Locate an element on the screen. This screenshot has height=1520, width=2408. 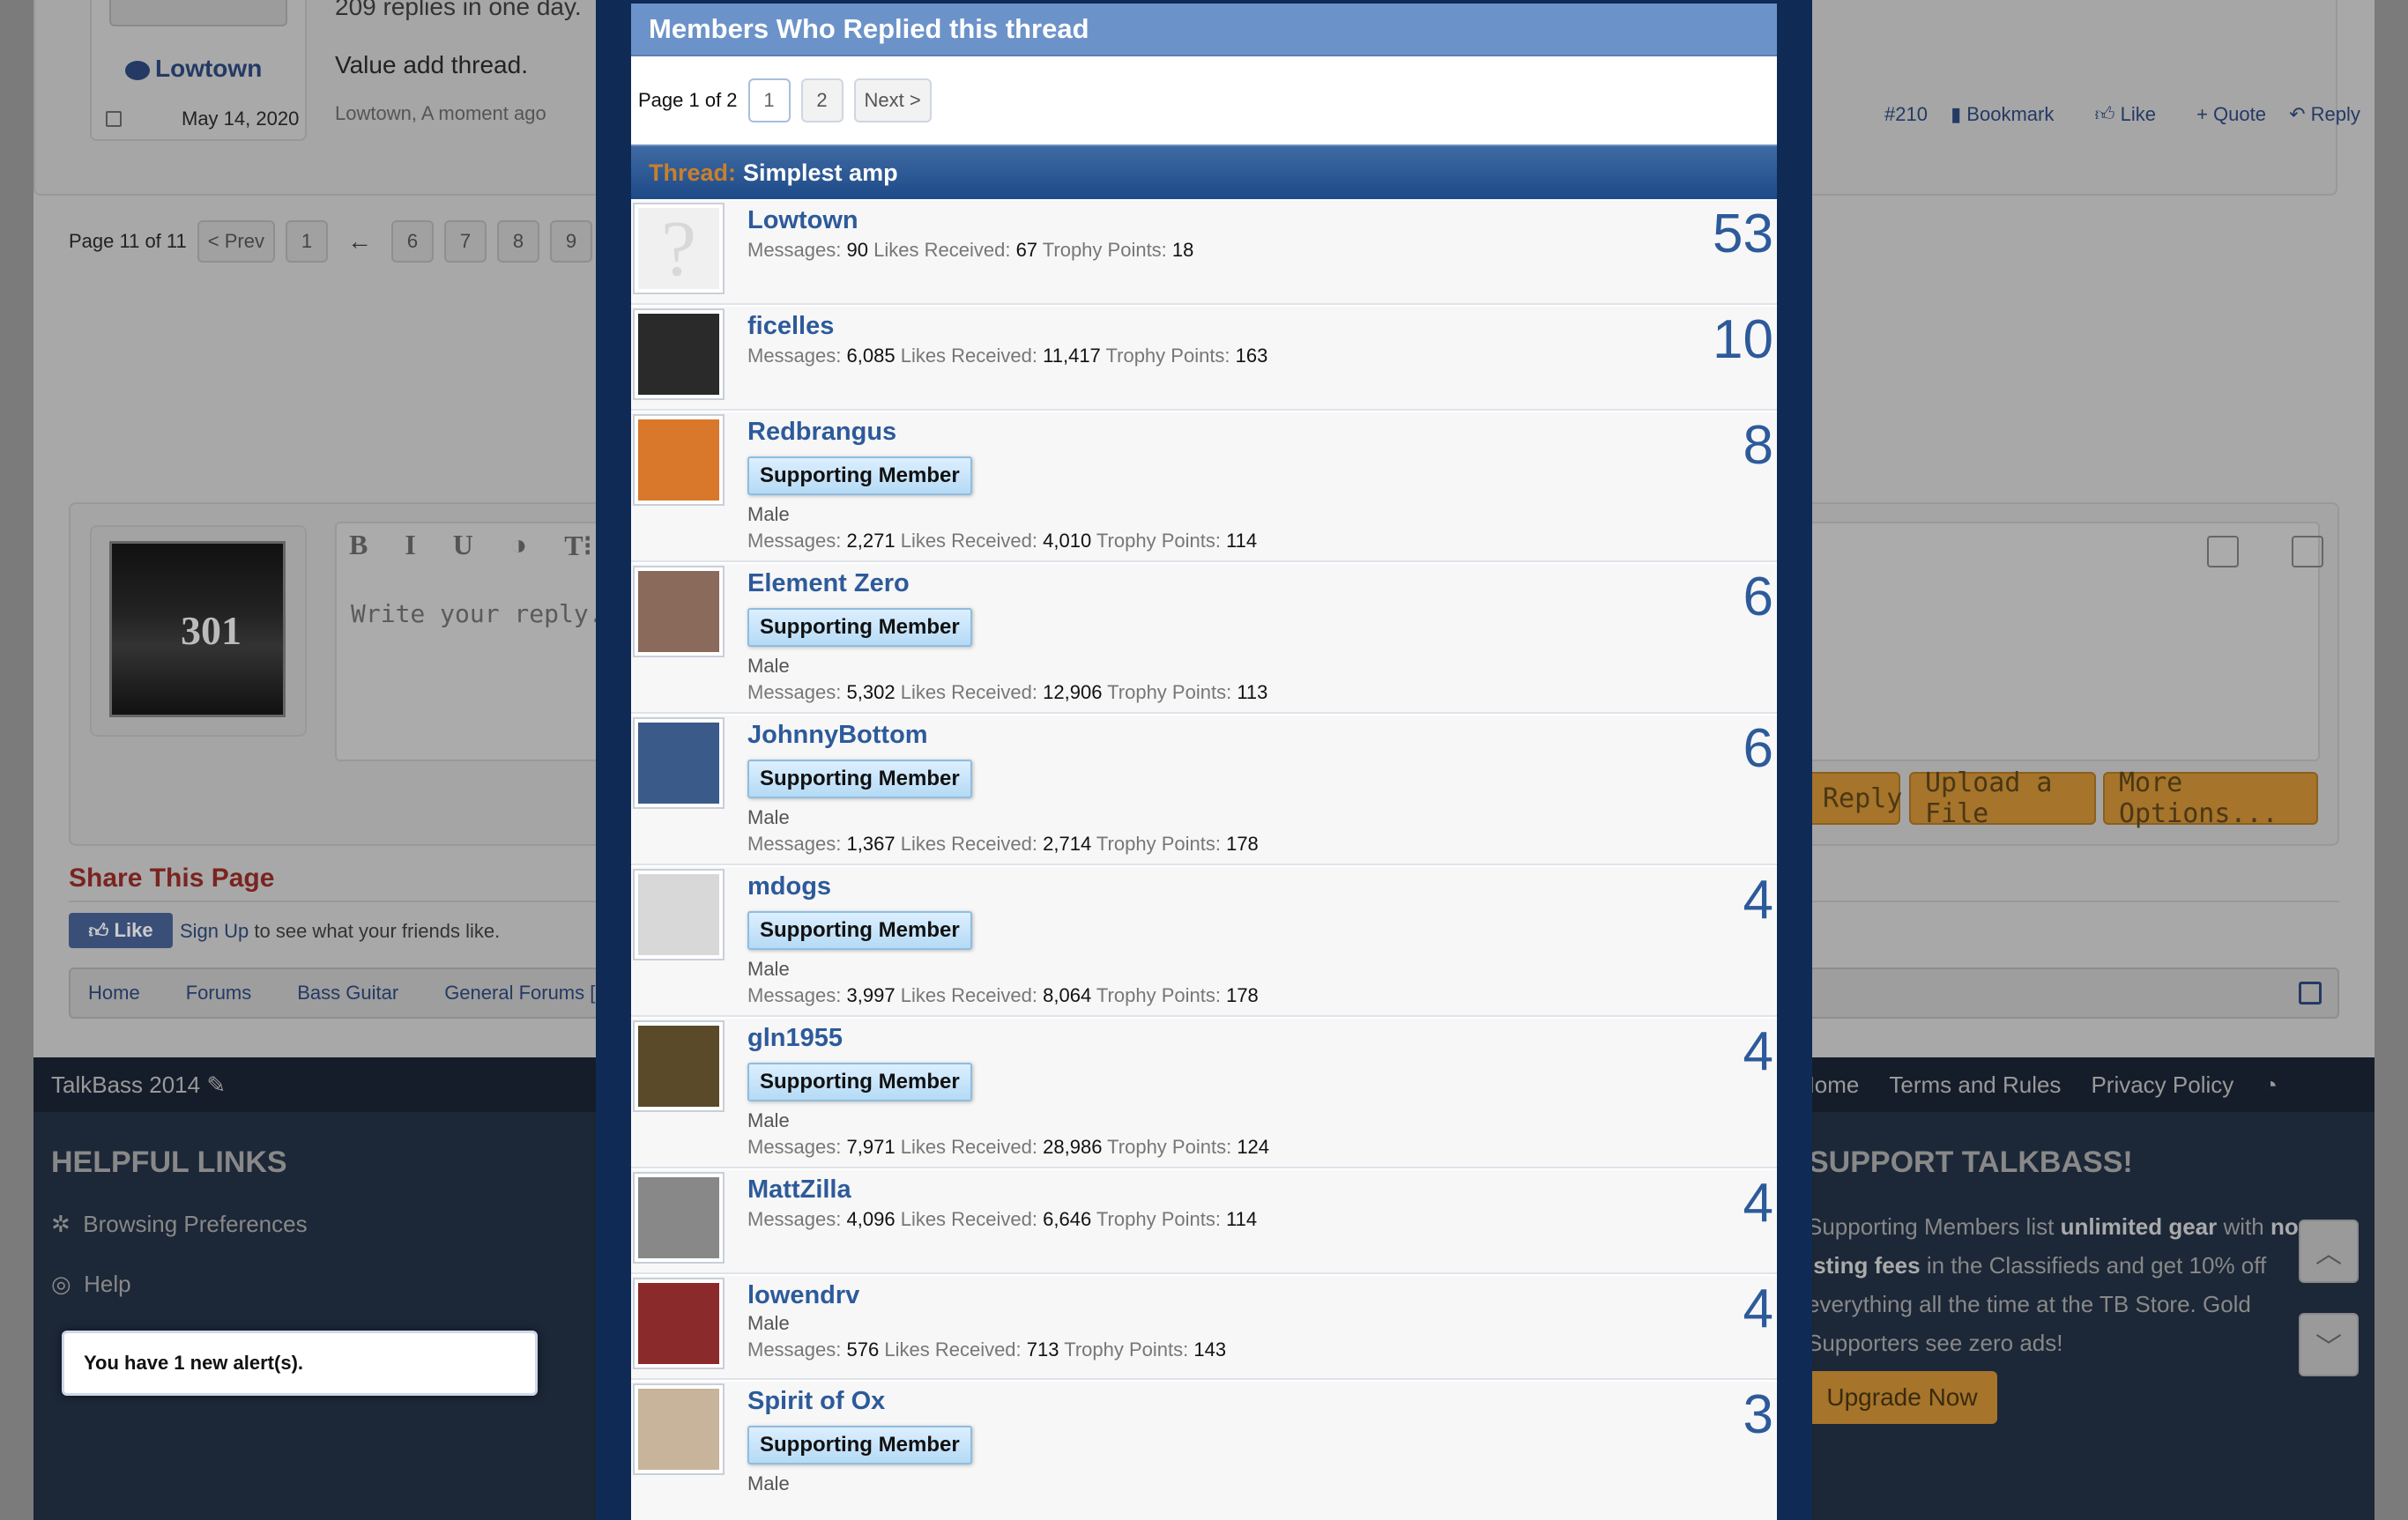
pager-jump-icon: ← is located at coordinates (359, 241).